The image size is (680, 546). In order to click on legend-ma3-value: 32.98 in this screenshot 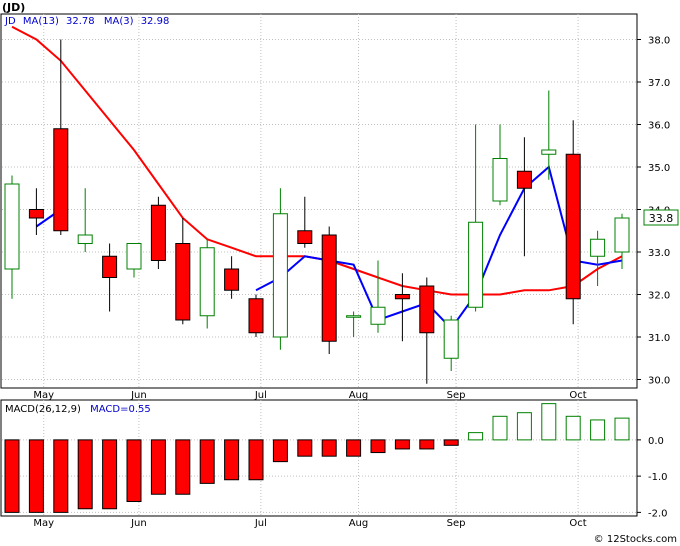, I will do `click(155, 21)`.